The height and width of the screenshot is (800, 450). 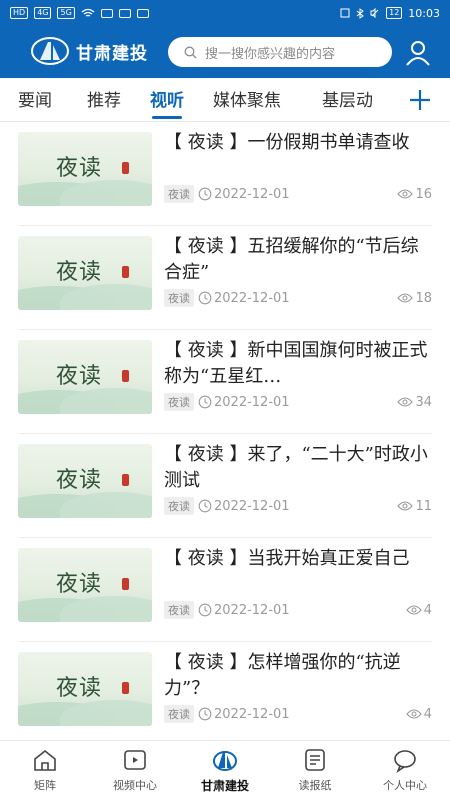 I want to click on nav-label: 甘肃建投, so click(x=224, y=786).